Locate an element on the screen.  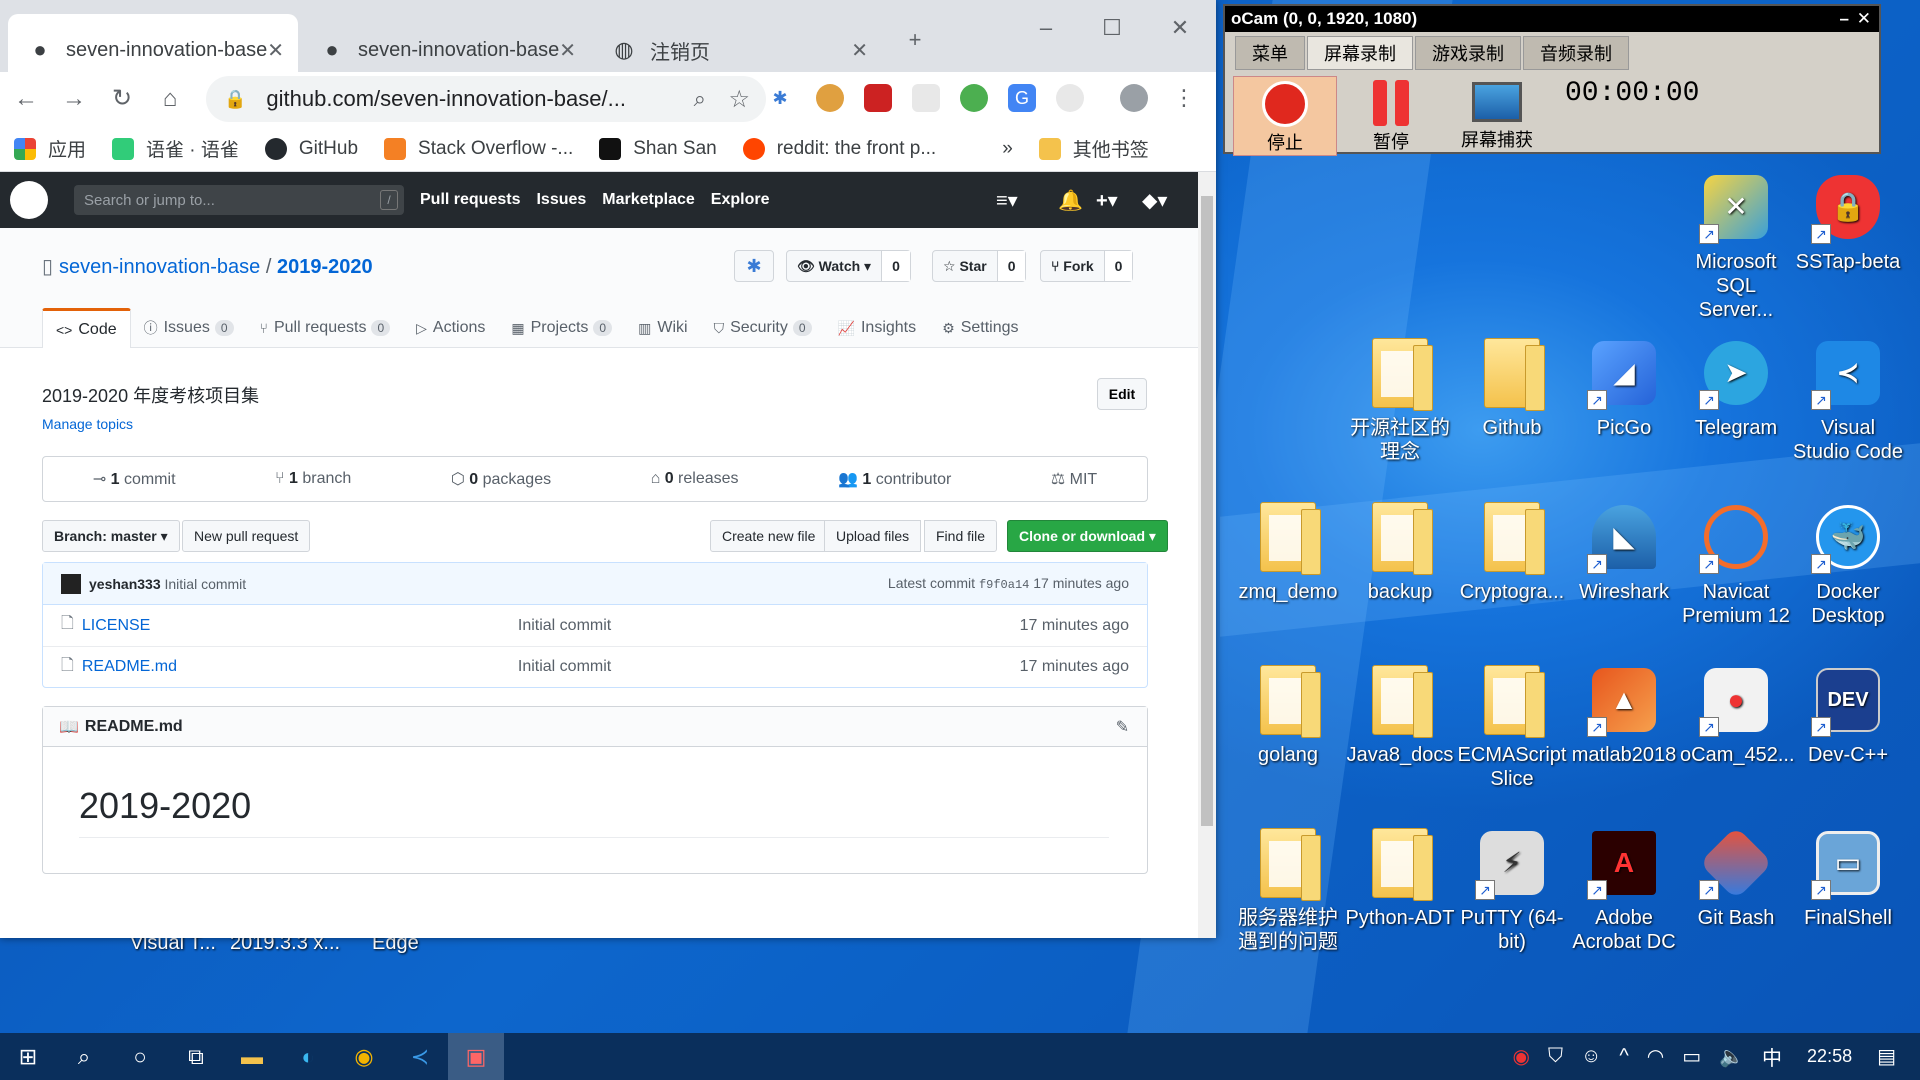
qq-icon: ☺ is located at coordinates (1591, 1056).